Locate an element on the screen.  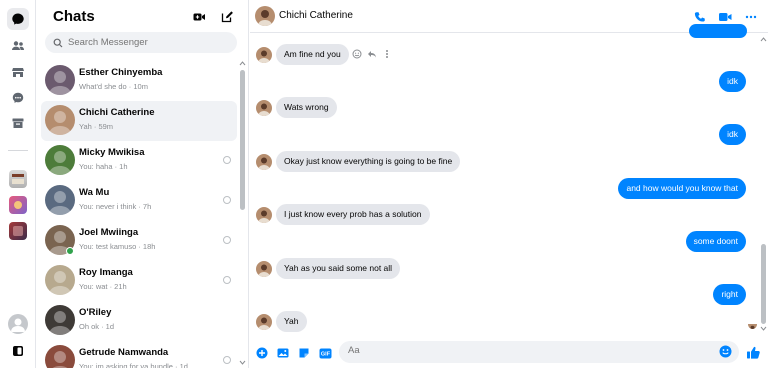
chat-bubble-icon is located at coordinates (18, 19).